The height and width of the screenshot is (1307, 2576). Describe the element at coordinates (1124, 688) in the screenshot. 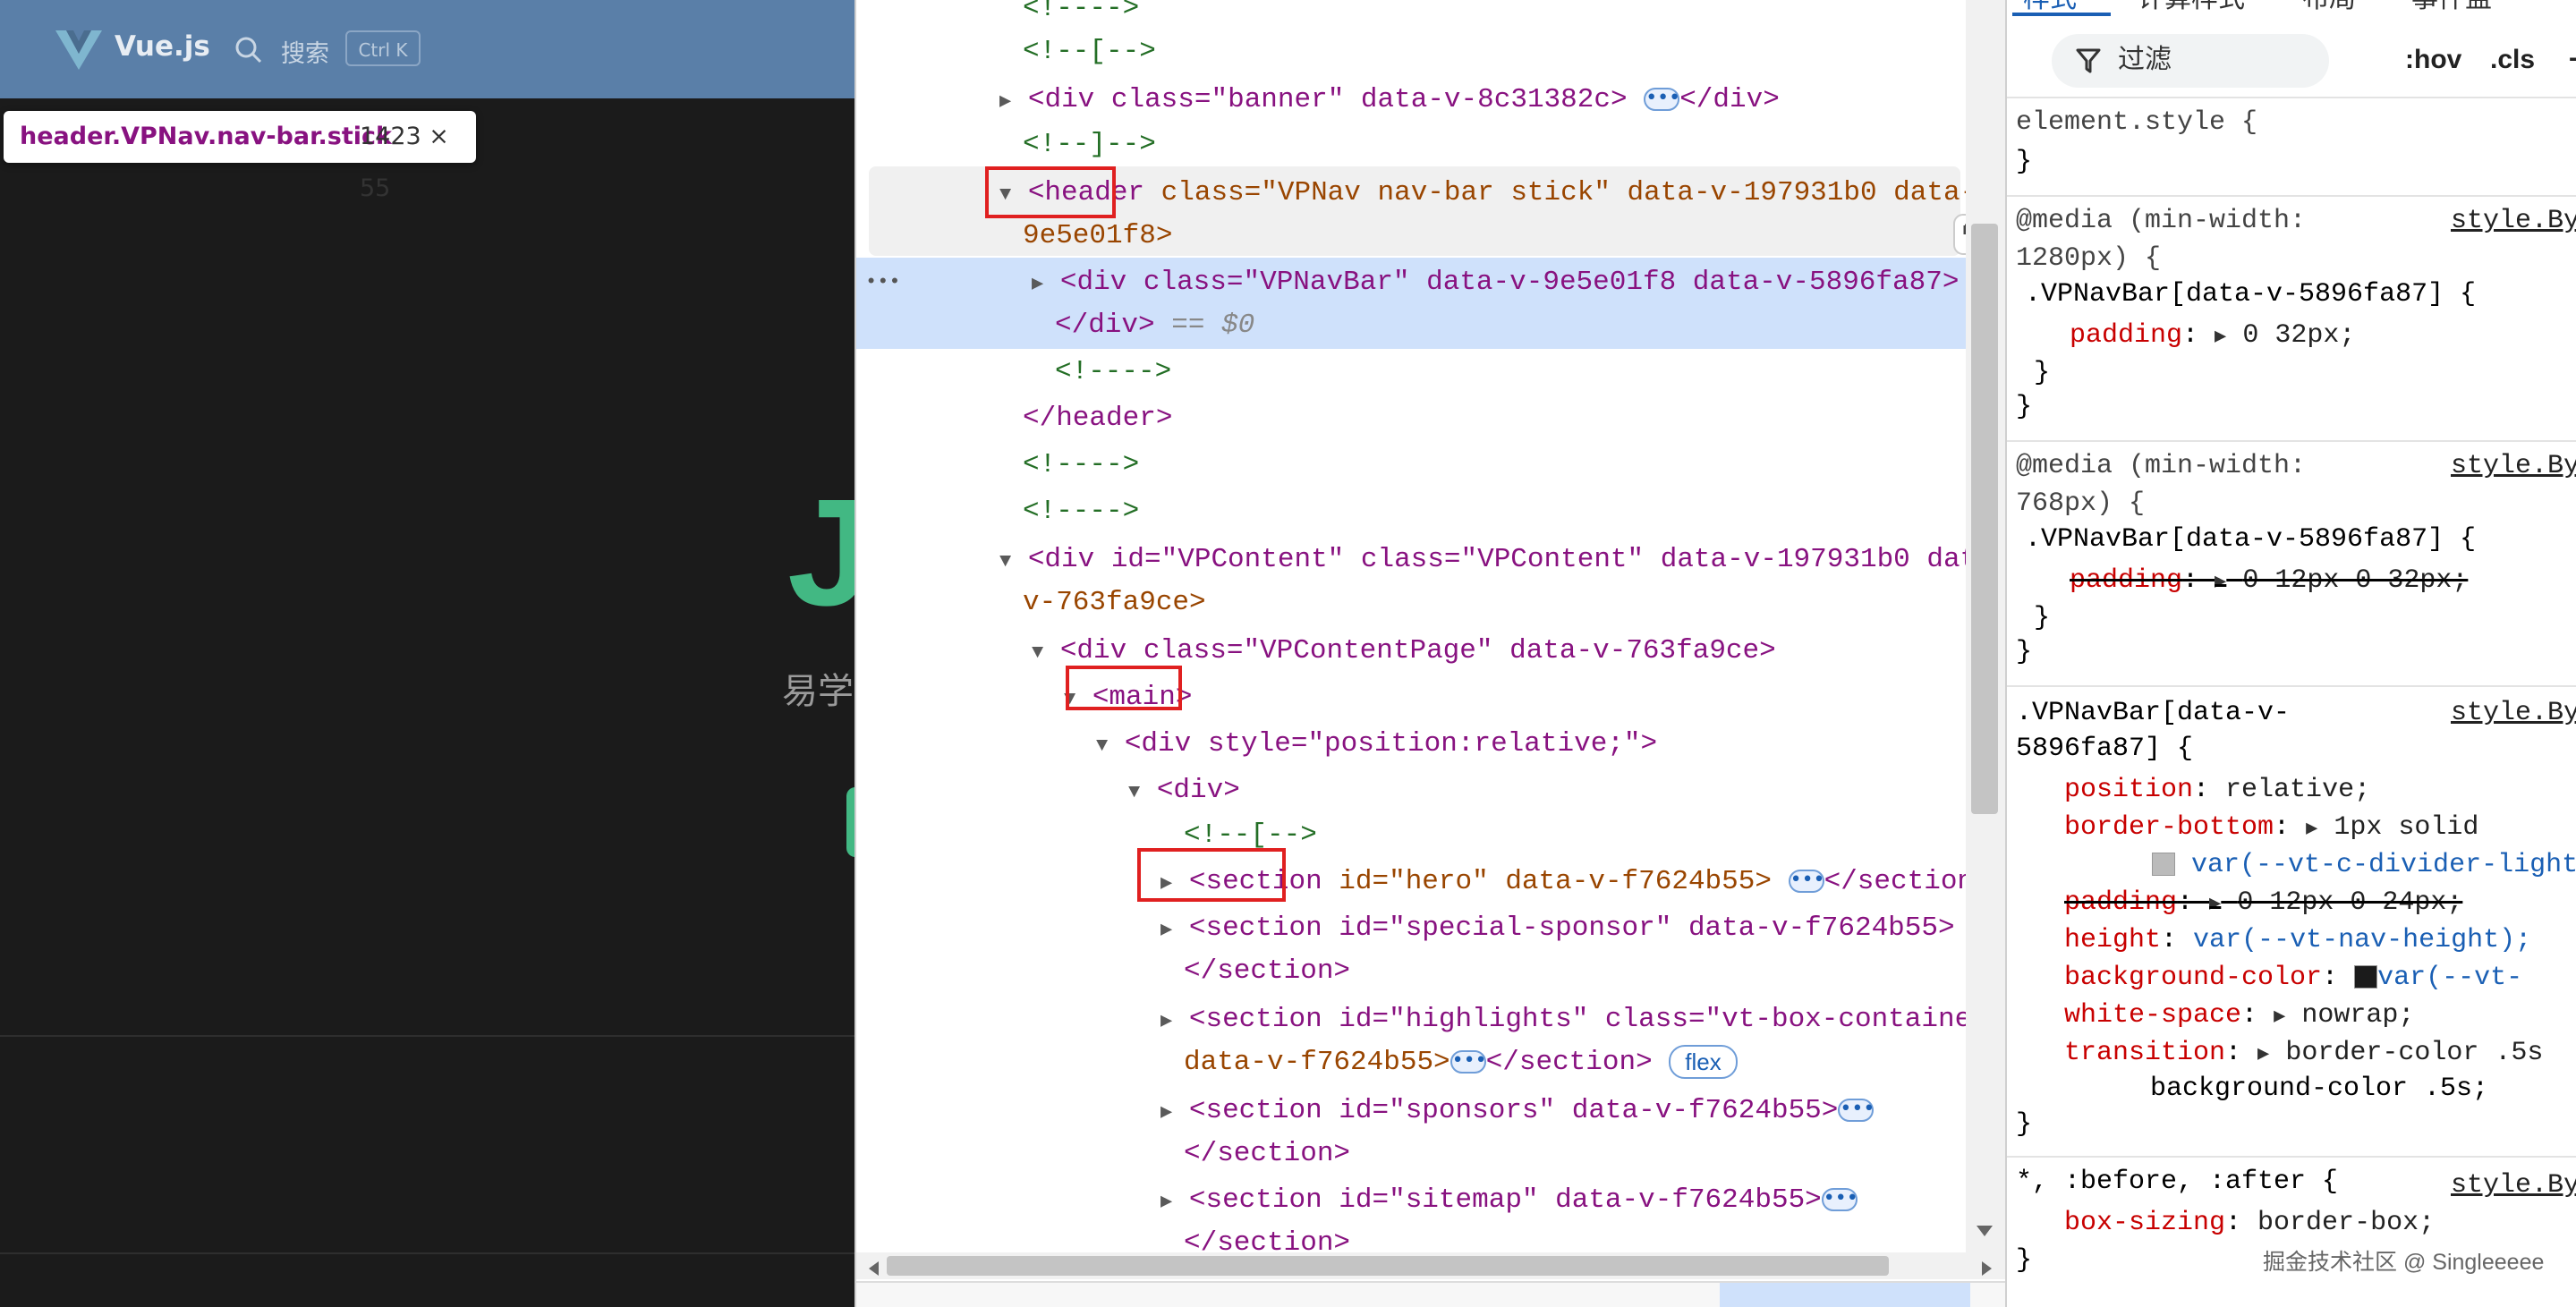

I see `annotation-box-main` at that location.